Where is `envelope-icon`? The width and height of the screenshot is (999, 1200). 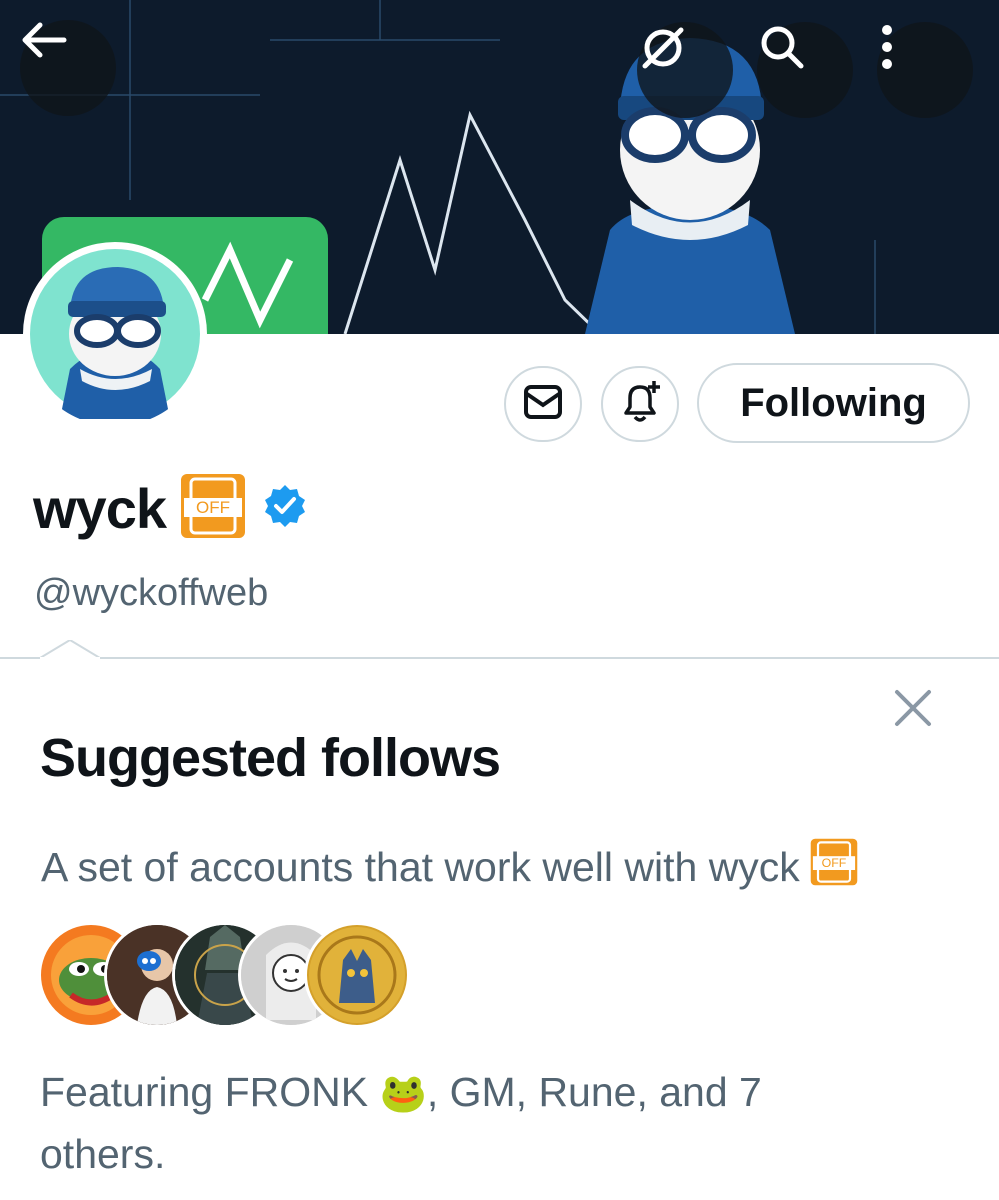 envelope-icon is located at coordinates (543, 404).